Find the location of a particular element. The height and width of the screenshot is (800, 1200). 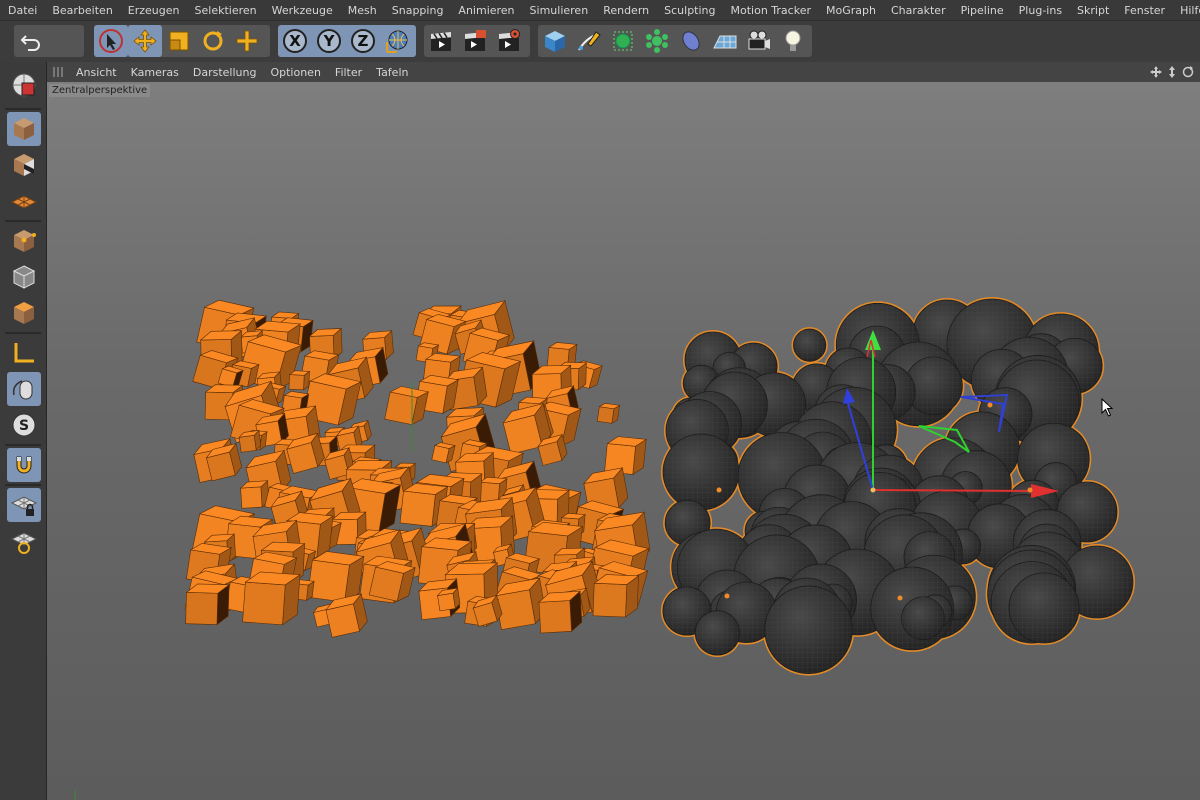

menu-skript: Skript is located at coordinates (1092, 10).